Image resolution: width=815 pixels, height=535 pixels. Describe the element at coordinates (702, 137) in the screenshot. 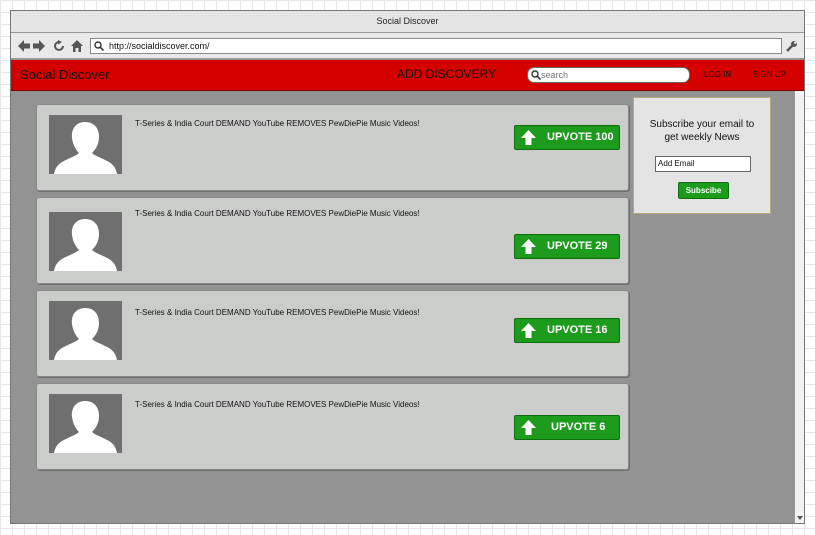

I see `subscribe-heading-line2: get weekly News` at that location.